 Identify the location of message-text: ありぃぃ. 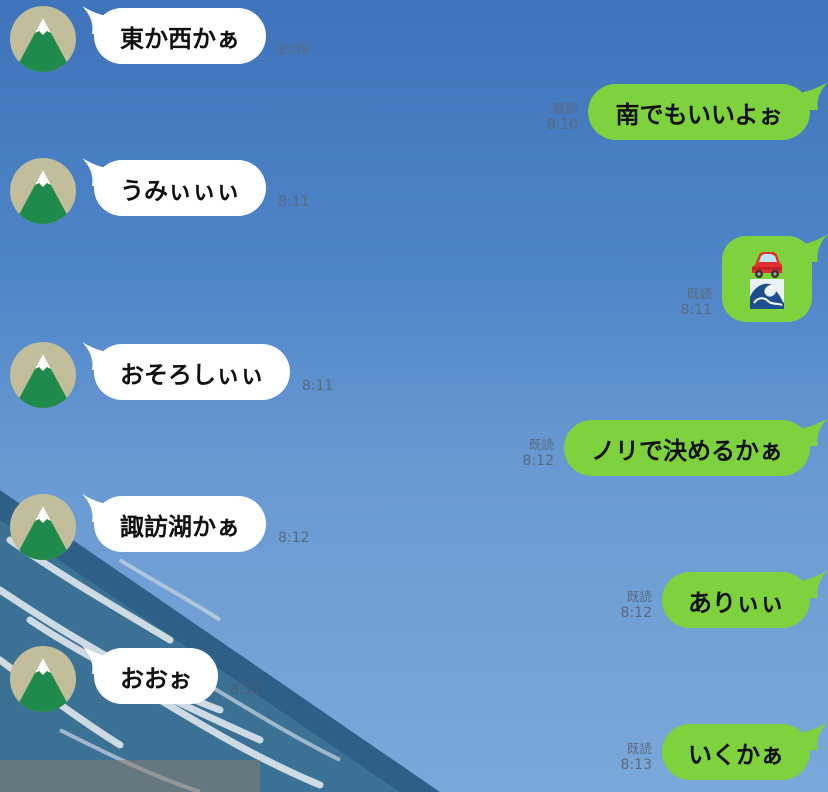
(736, 602).